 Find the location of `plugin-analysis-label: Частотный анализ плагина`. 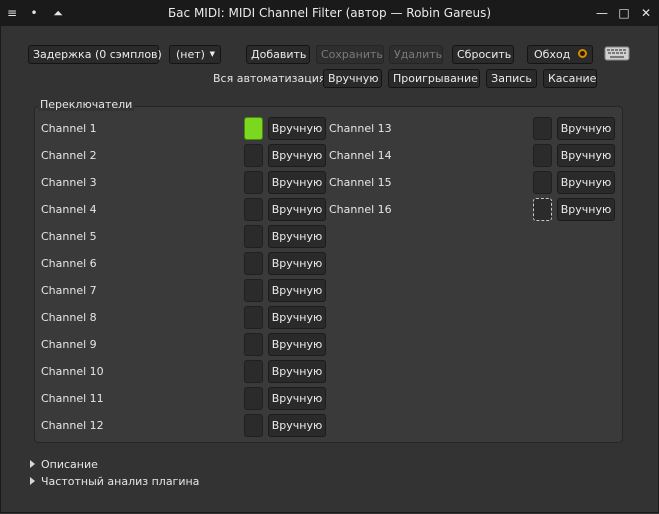

plugin-analysis-label: Частотный анализ плагина is located at coordinates (120, 481).